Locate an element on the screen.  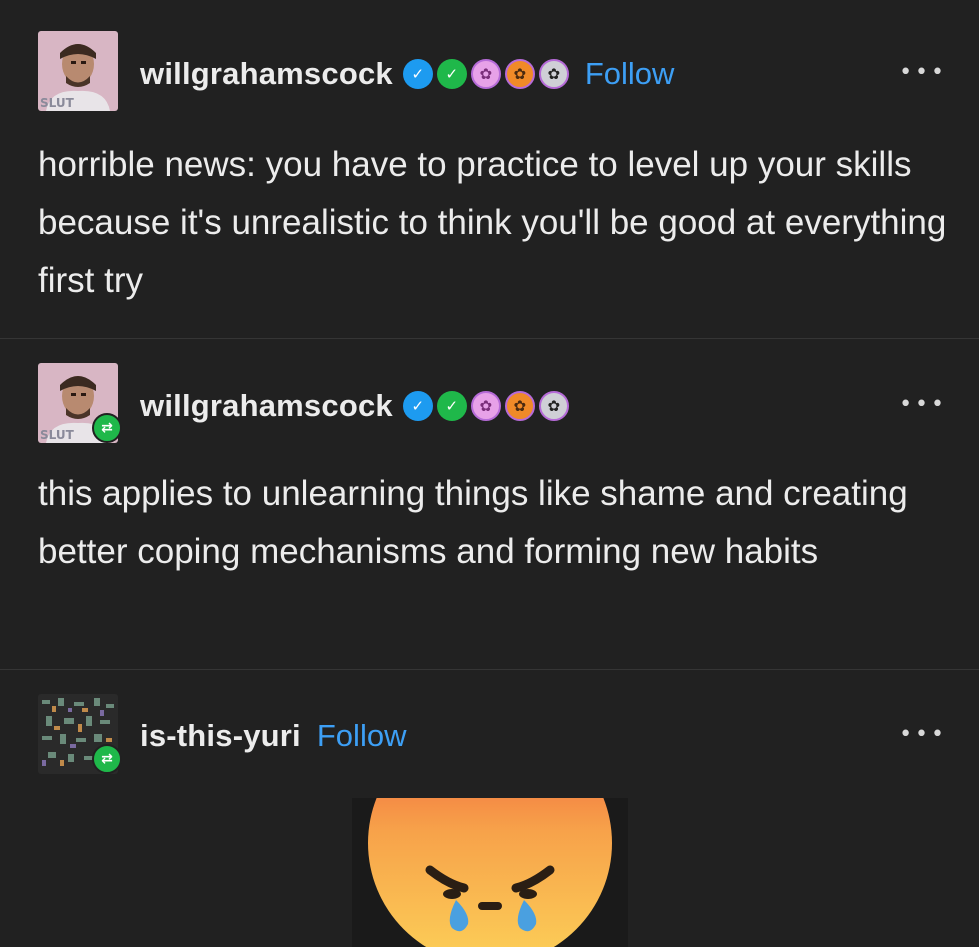
avatar: SLUT is located at coordinates (78, 71).